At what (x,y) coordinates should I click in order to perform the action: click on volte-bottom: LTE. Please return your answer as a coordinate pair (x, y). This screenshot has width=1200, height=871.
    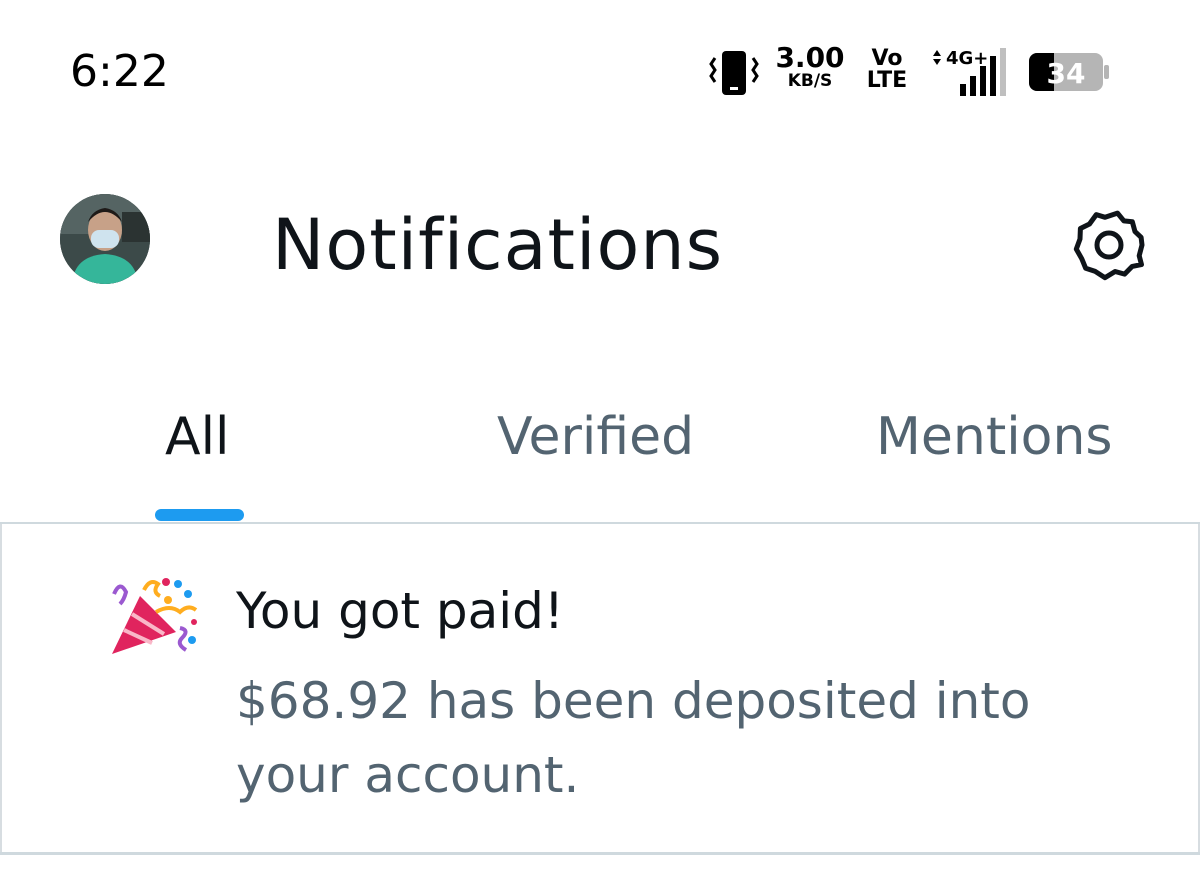
    Looking at the image, I should click on (887, 80).